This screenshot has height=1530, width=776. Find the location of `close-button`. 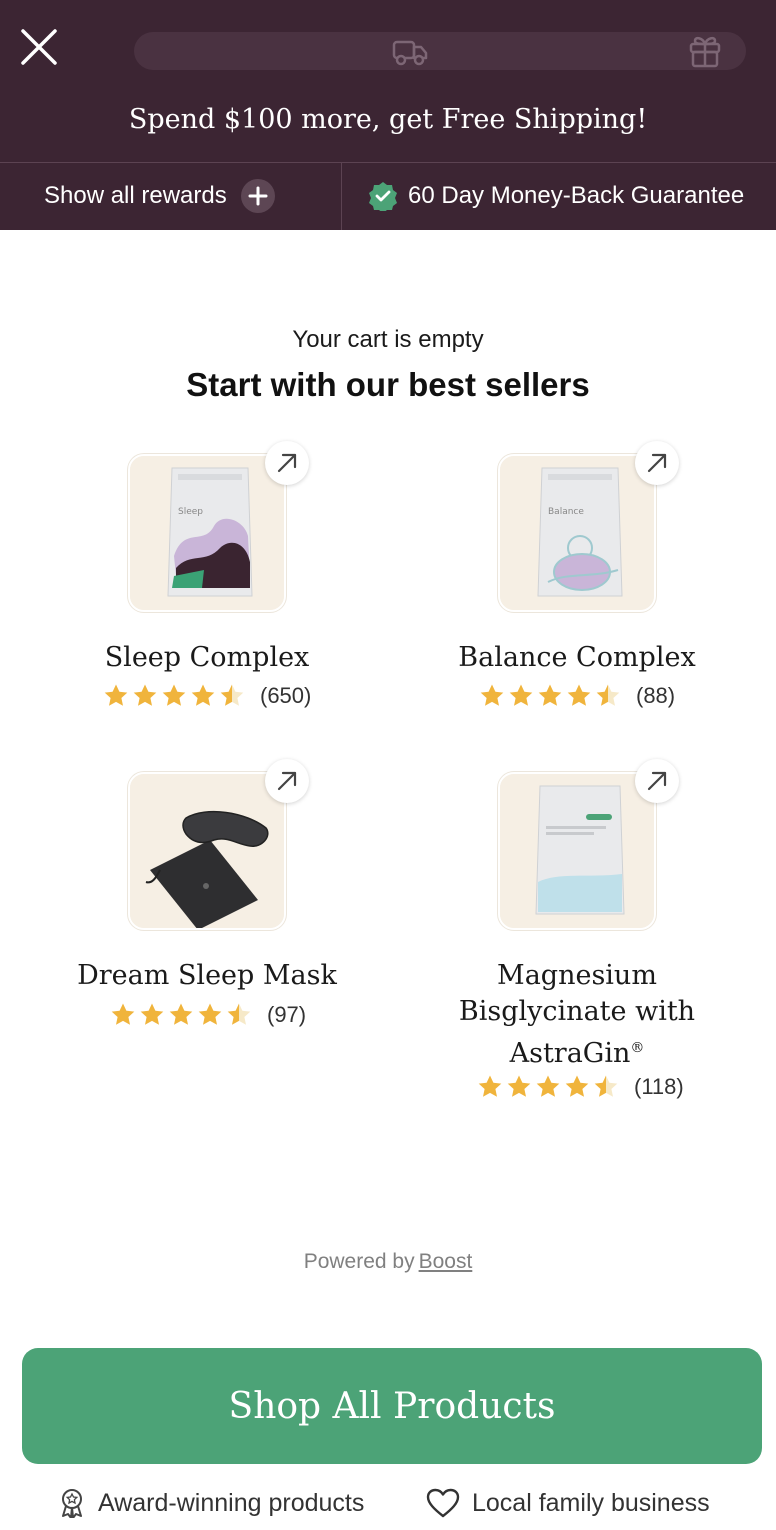

close-button is located at coordinates (39, 47).